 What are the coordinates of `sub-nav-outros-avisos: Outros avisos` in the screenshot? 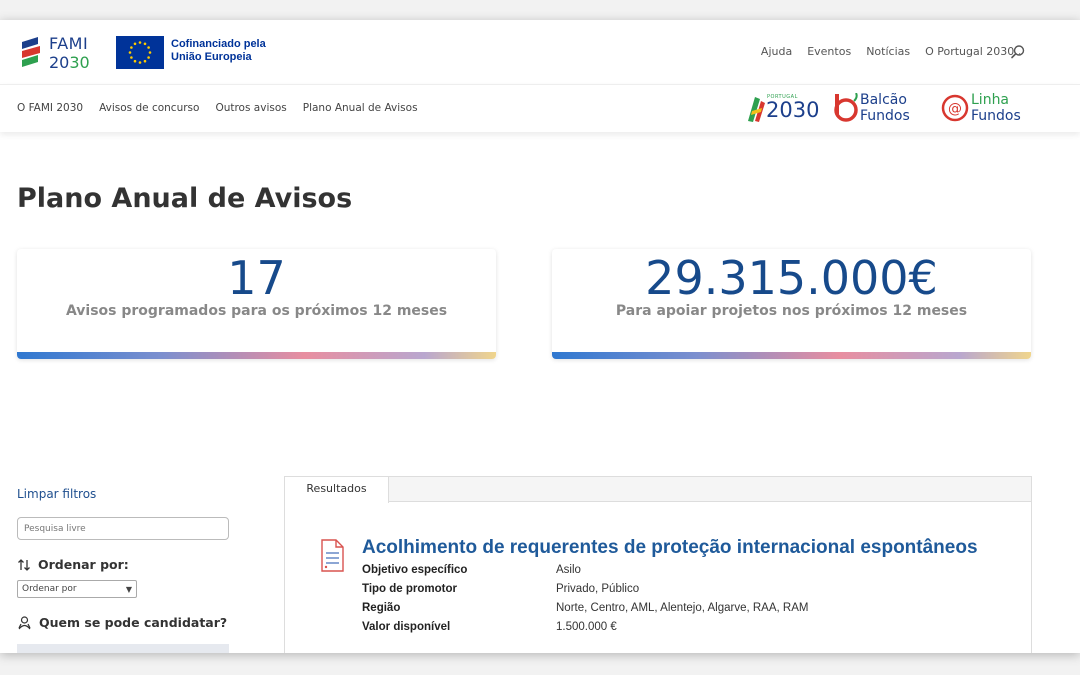 It's located at (250, 108).